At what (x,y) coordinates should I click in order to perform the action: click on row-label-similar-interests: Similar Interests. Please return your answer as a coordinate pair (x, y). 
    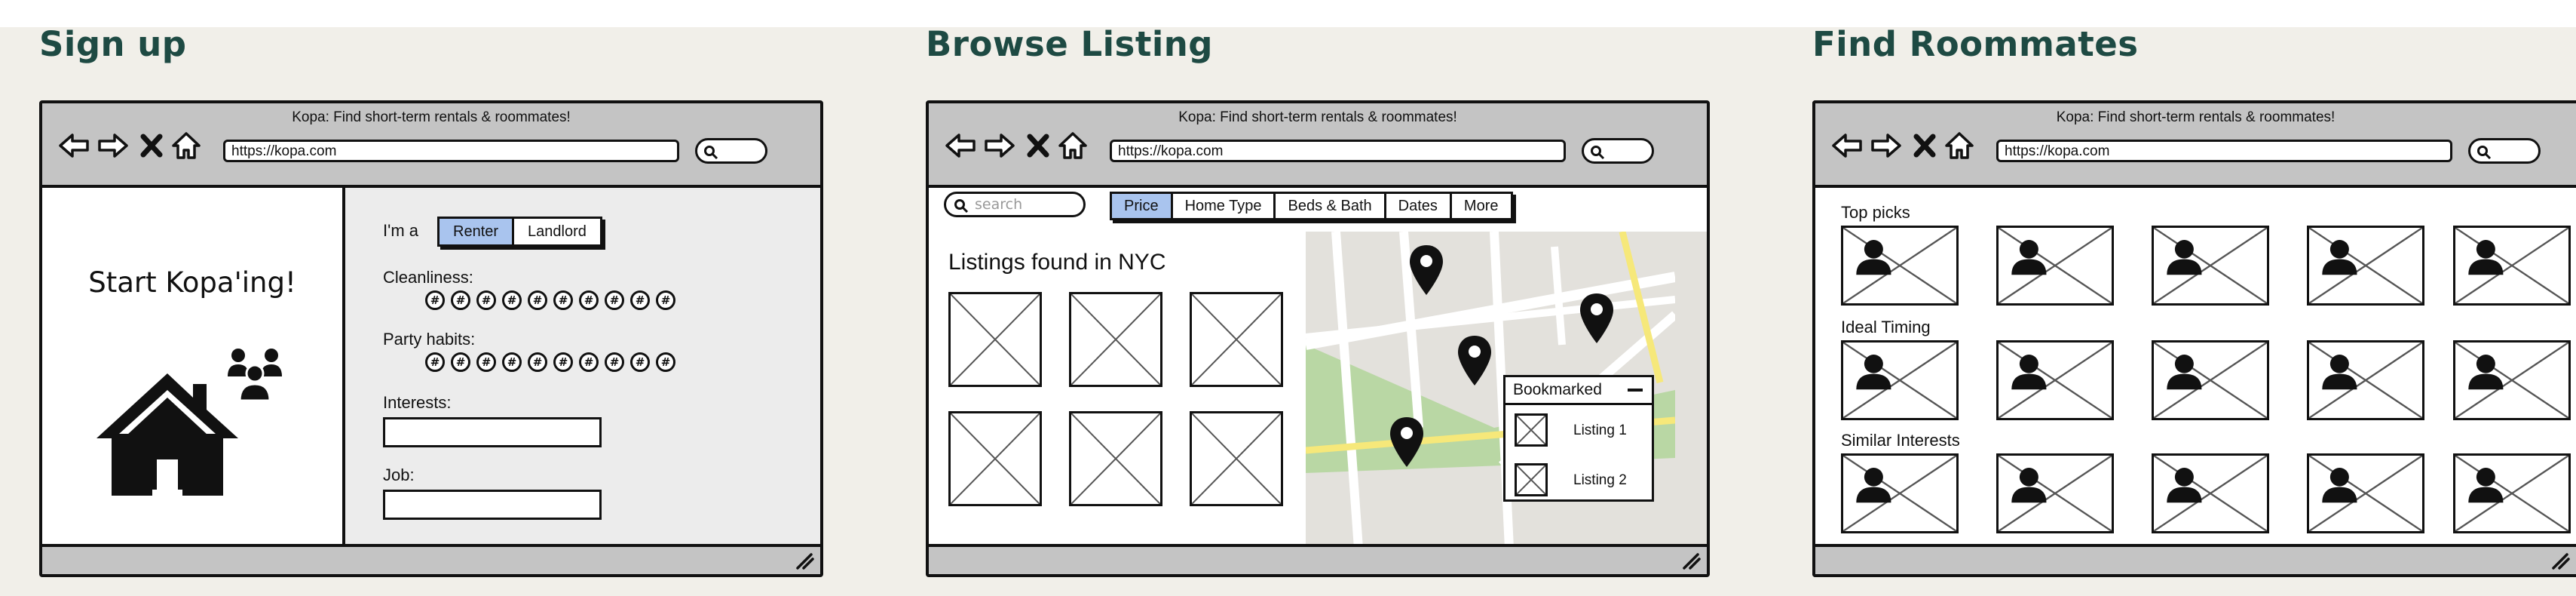
    Looking at the image, I should click on (1900, 440).